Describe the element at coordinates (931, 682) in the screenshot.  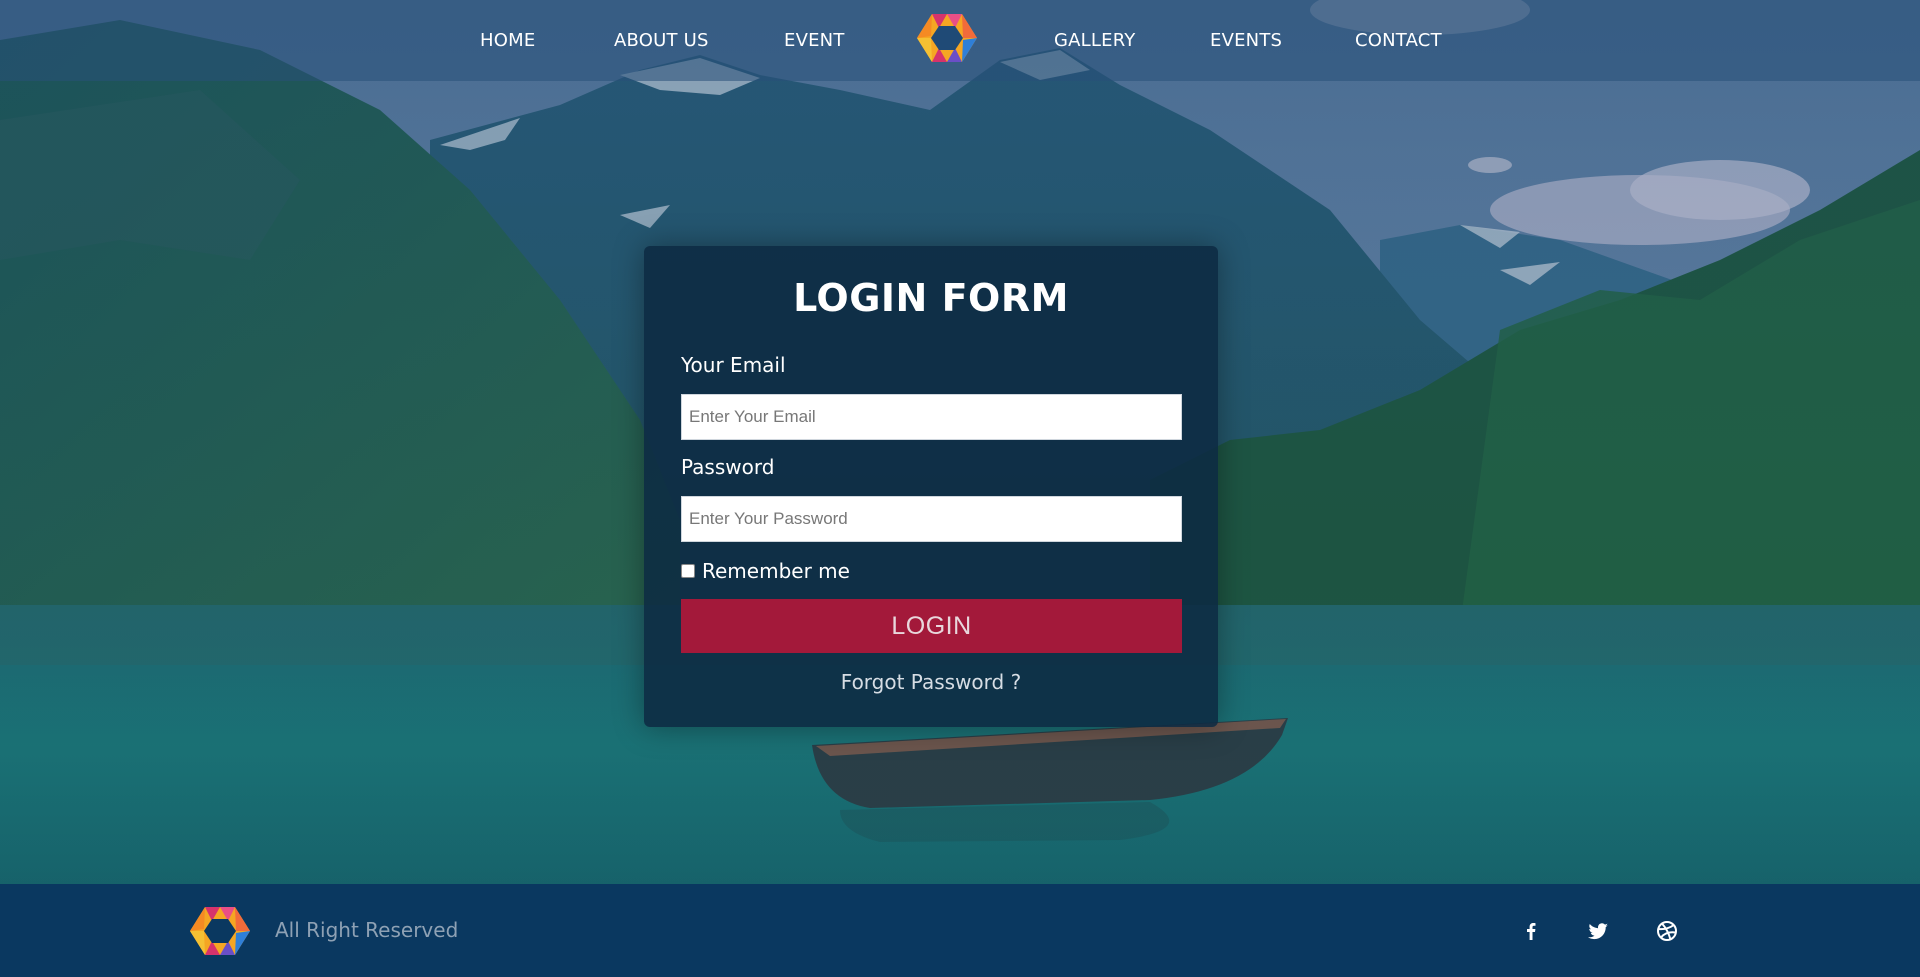
I see `forgot-password-link: Forgot Password ?` at that location.